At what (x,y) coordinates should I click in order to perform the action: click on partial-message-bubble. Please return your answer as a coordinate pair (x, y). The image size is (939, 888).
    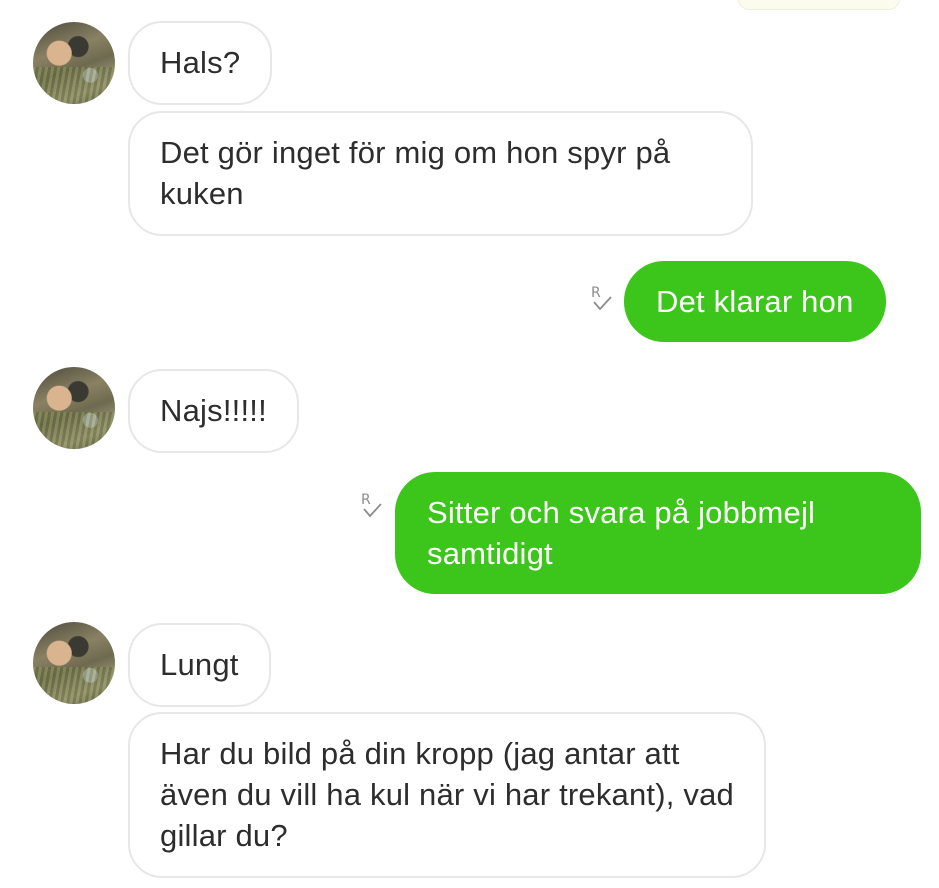
    Looking at the image, I should click on (819, 5).